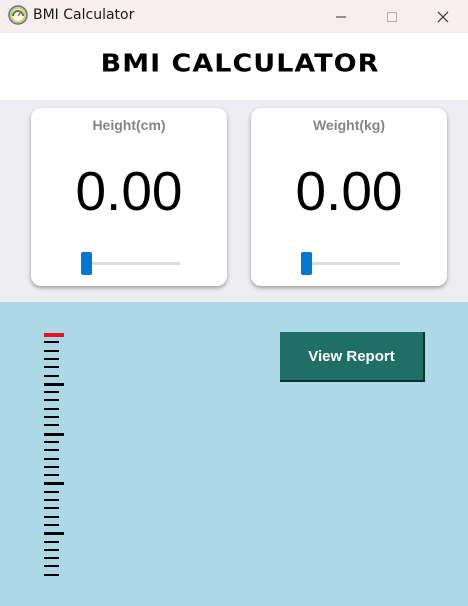 Image resolution: width=468 pixels, height=606 pixels. Describe the element at coordinates (352, 357) in the screenshot. I see `view-report-button: View Report` at that location.